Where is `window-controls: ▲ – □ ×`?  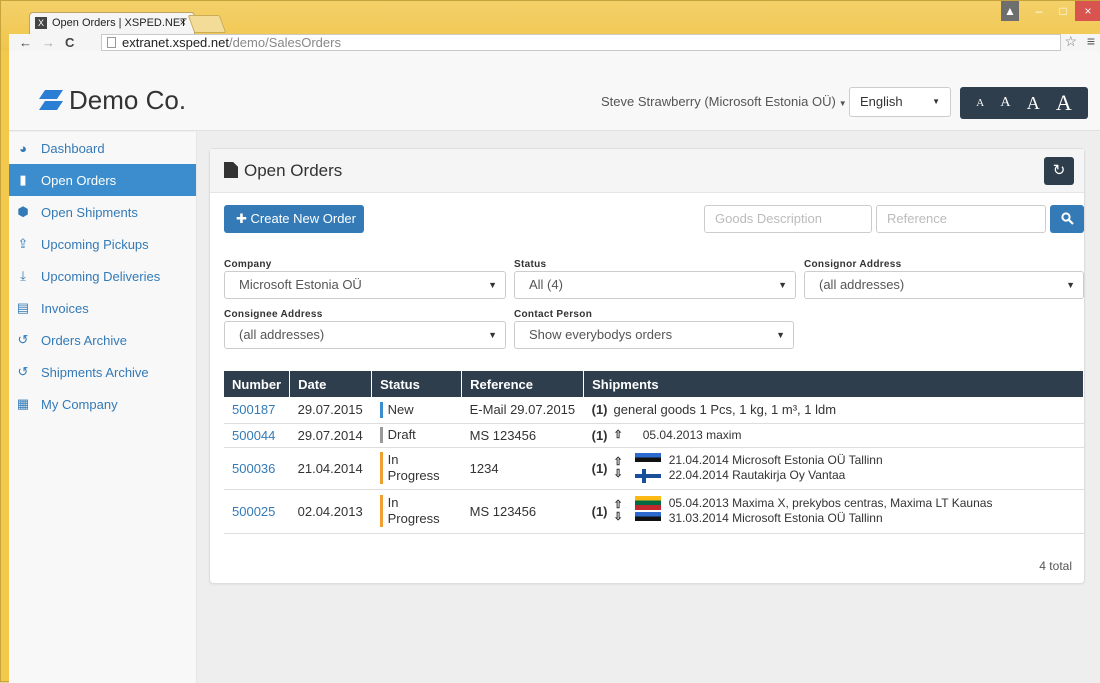
window-controls: ▲ – □ × is located at coordinates (1050, 12).